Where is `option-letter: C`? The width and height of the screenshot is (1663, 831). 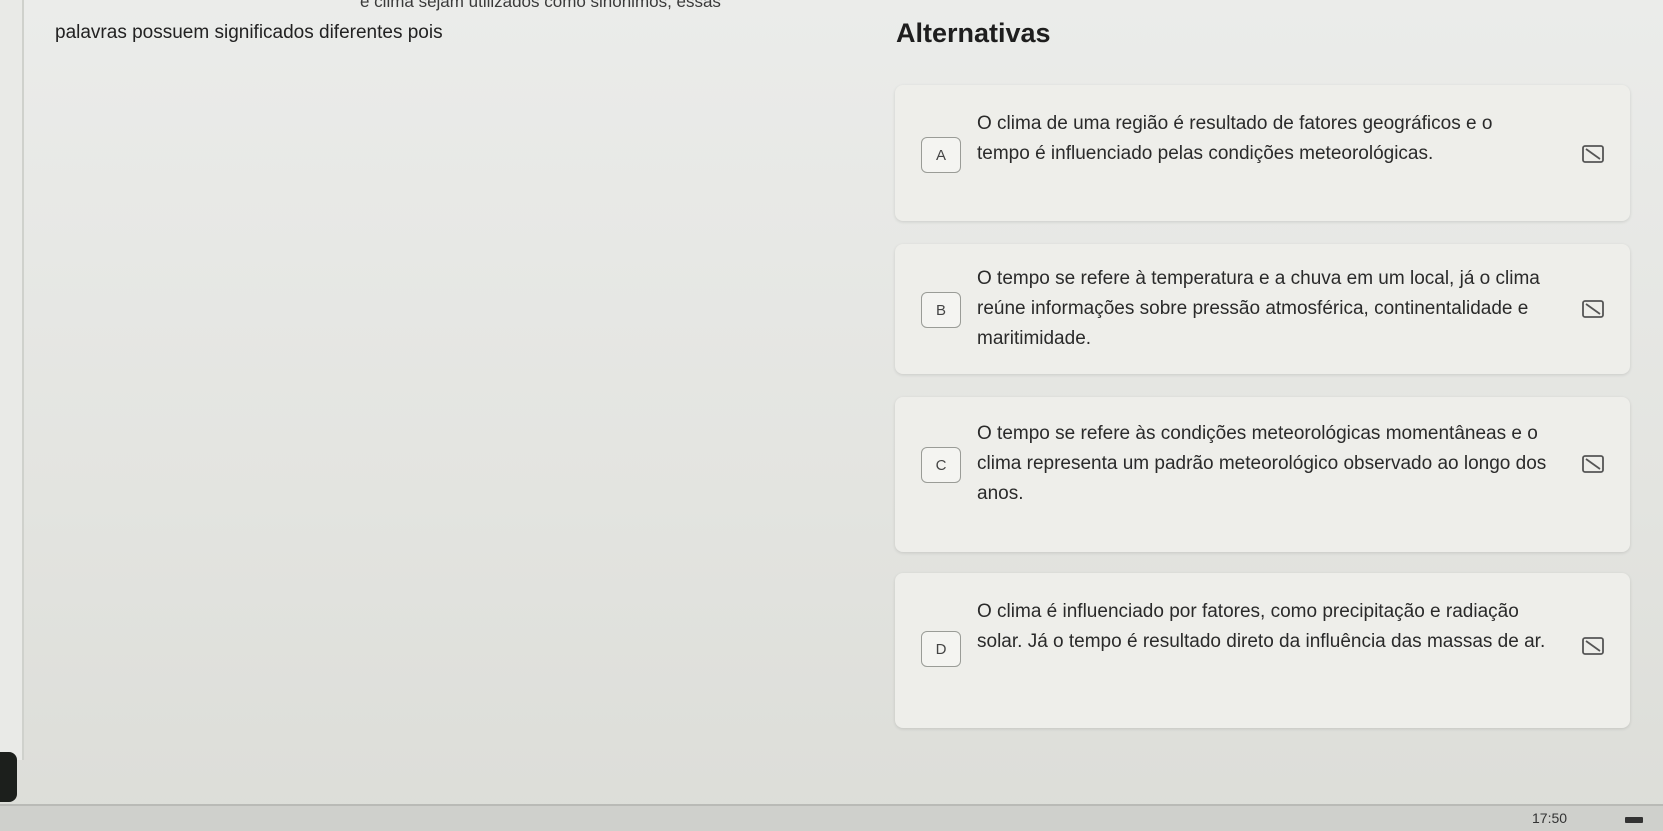 option-letter: C is located at coordinates (941, 465).